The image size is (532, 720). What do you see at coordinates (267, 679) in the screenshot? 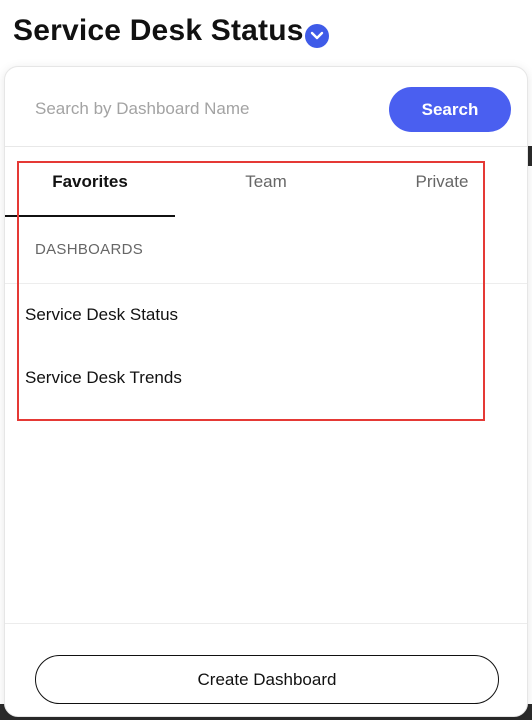
I see `create-dashboard-button: Create Dashboard` at bounding box center [267, 679].